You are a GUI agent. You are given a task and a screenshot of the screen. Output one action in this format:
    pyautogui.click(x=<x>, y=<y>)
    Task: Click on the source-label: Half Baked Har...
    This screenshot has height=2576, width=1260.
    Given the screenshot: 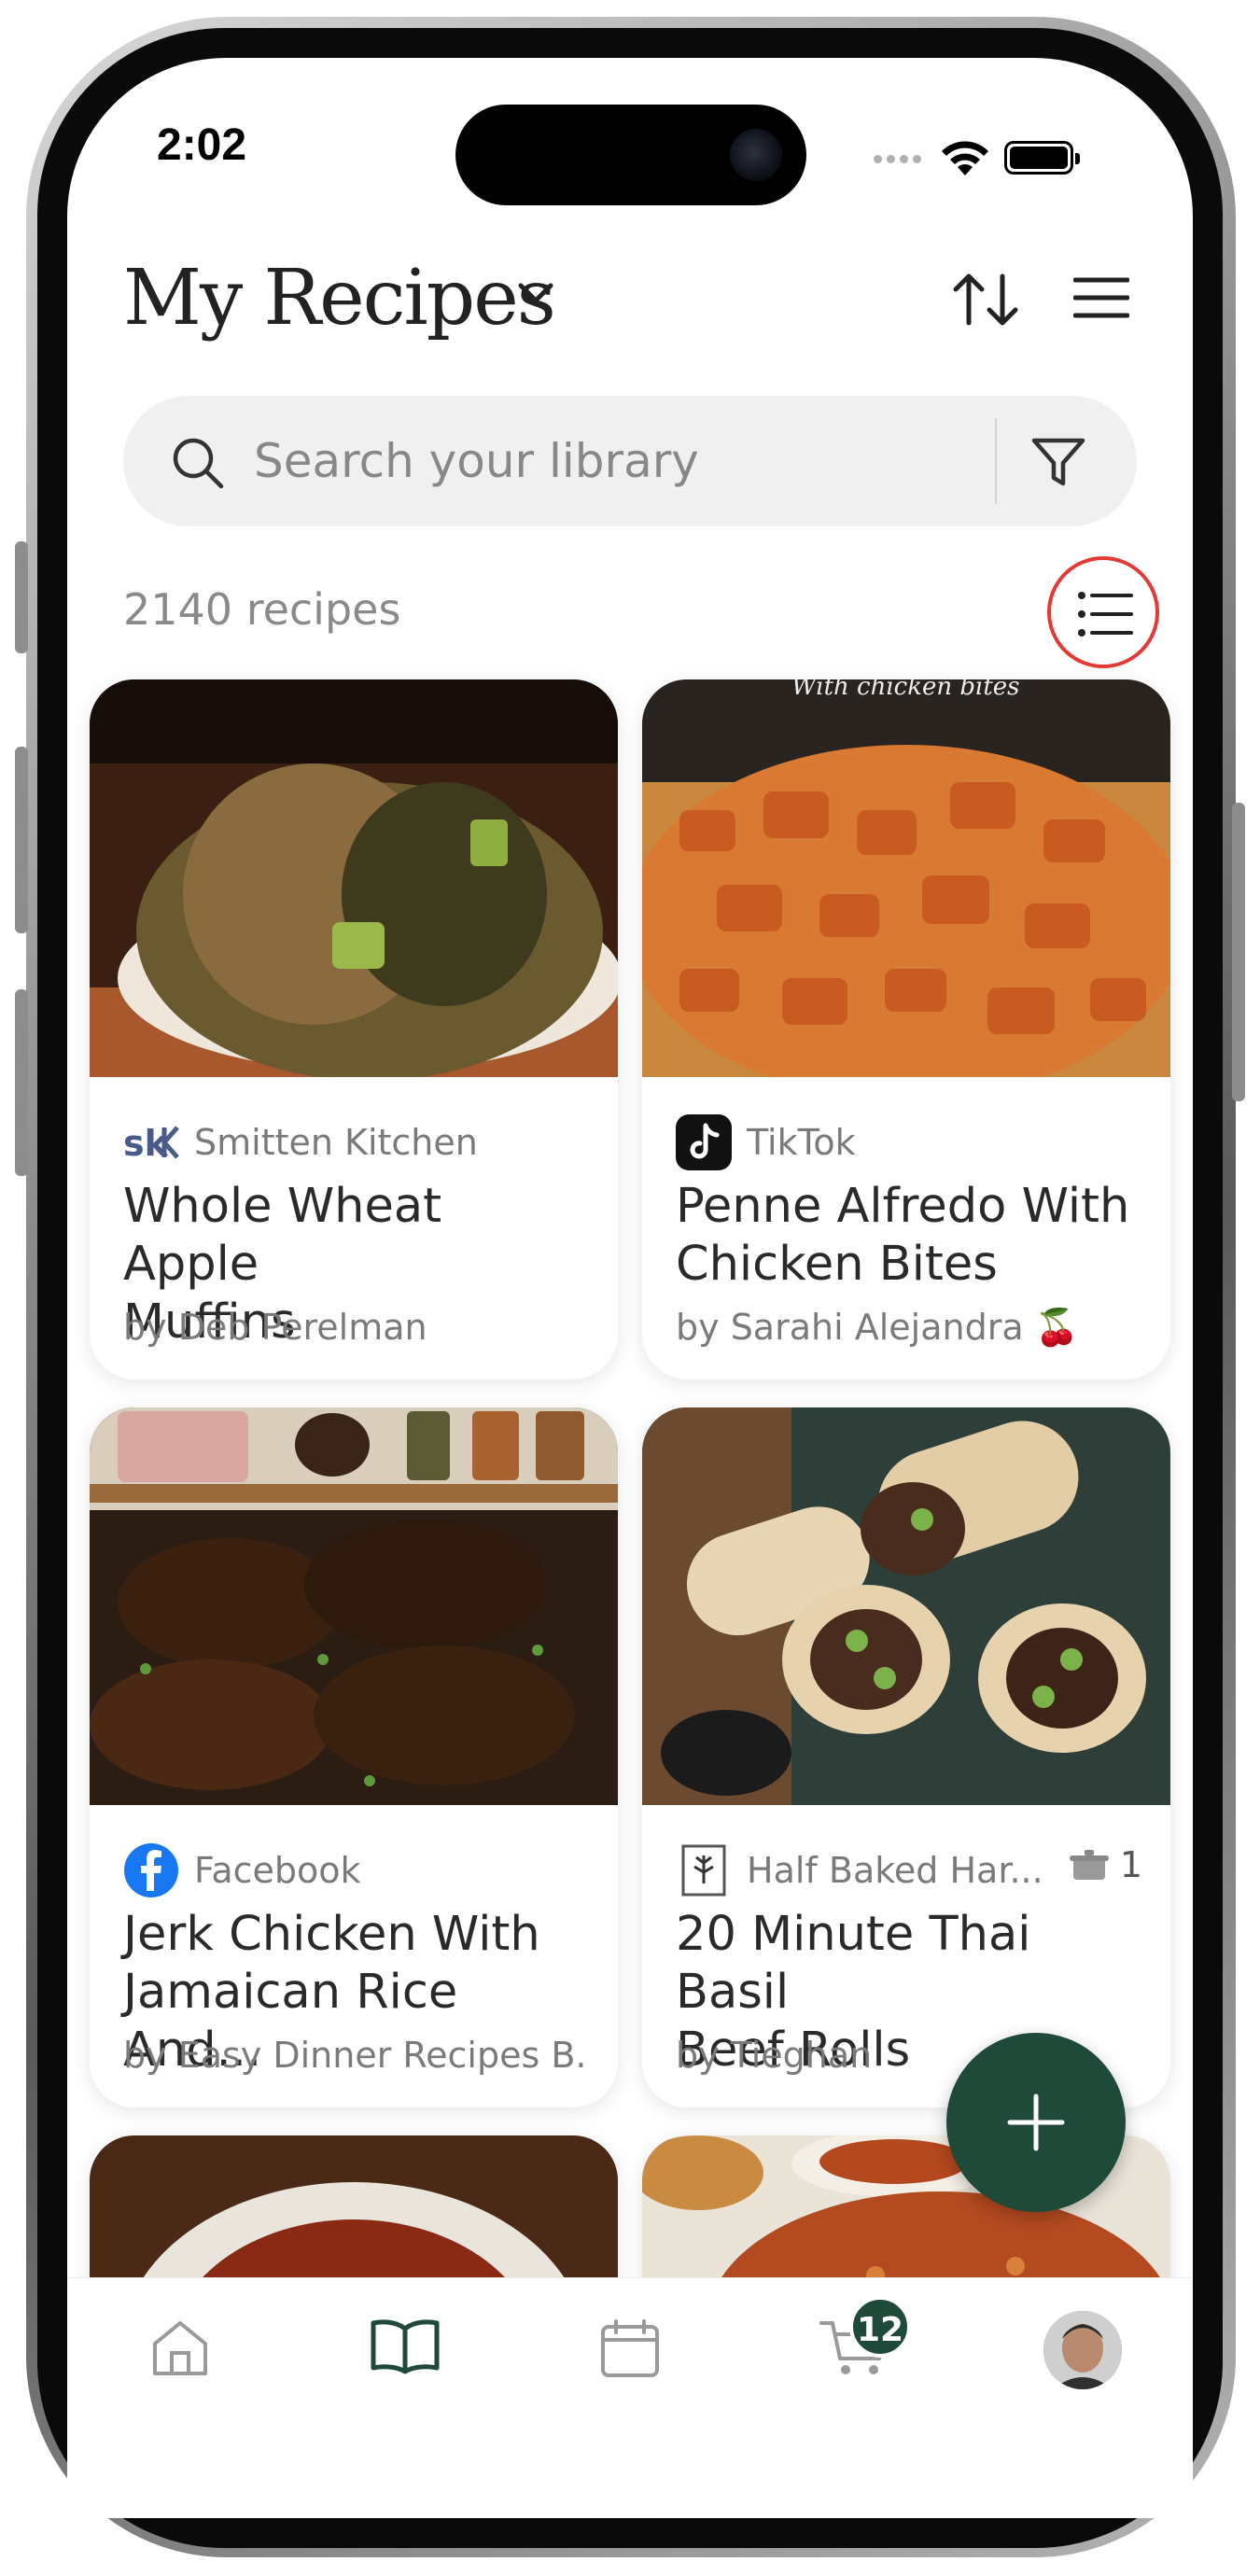 What is the action you would take?
    pyautogui.click(x=895, y=1870)
    